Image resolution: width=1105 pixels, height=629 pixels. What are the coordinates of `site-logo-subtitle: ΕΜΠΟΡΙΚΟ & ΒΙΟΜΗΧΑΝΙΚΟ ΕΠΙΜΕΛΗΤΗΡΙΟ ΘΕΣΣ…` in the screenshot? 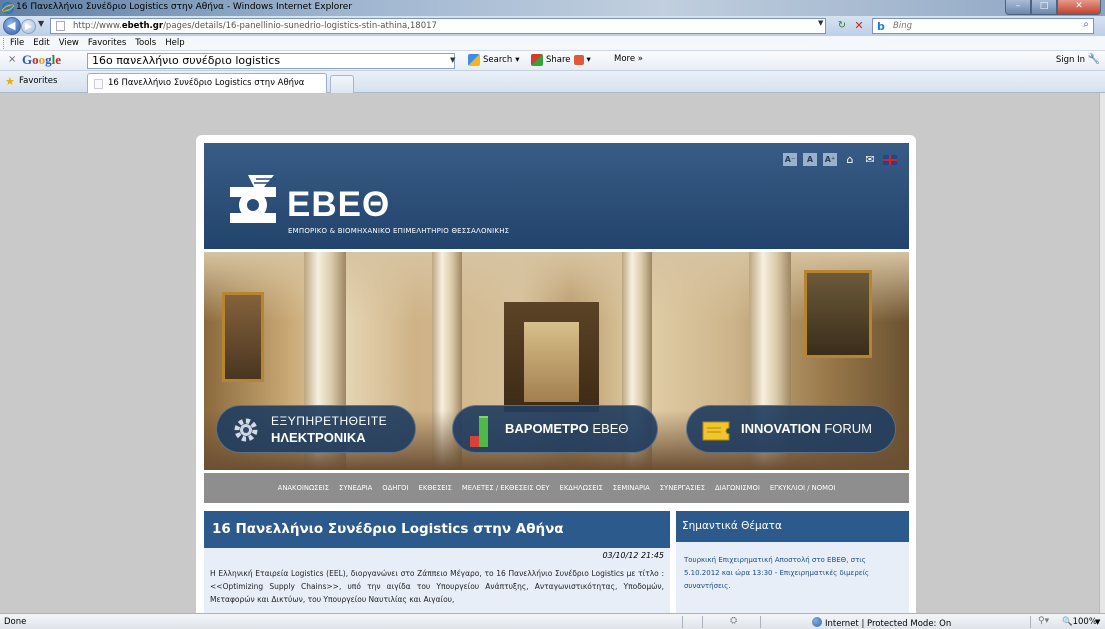 It's located at (399, 231).